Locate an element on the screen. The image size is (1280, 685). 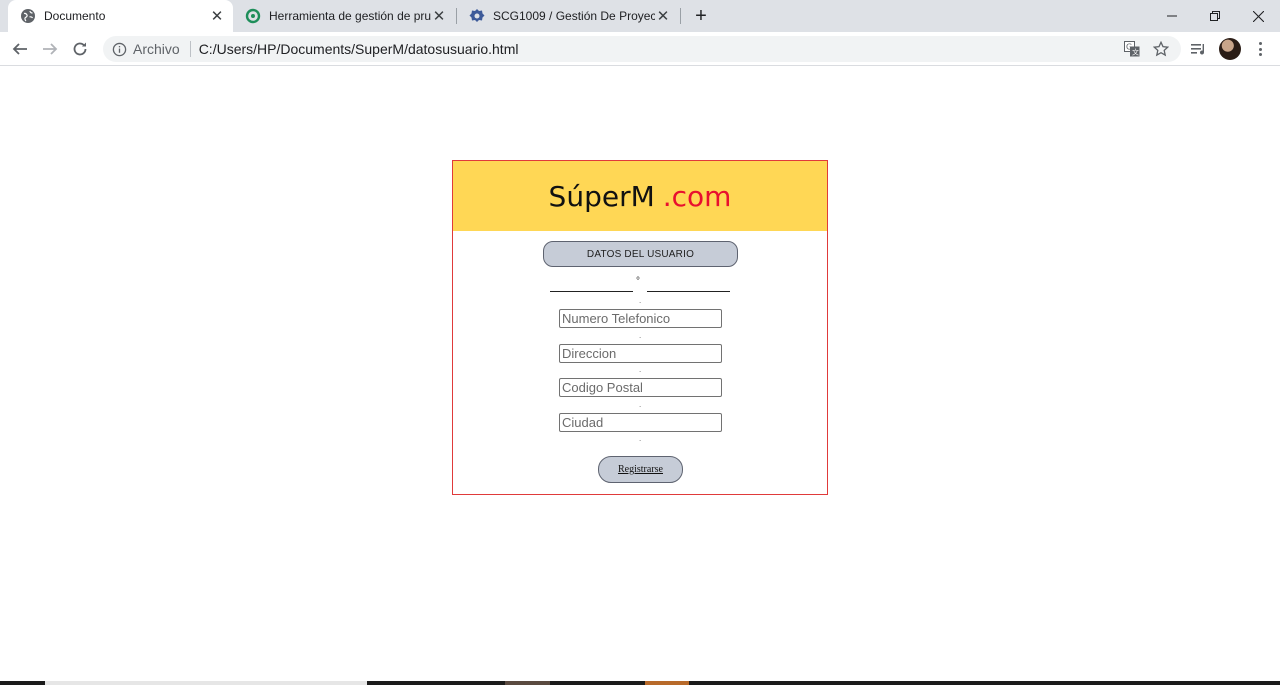
globe-icon is located at coordinates (28, 16).